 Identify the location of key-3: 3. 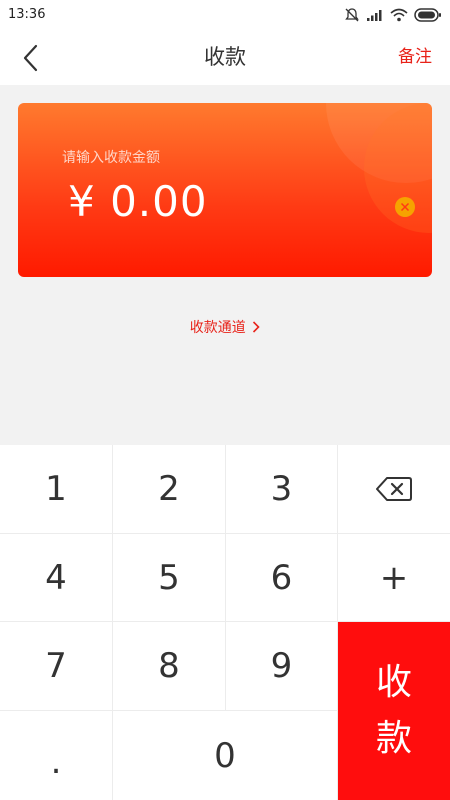
(282, 489).